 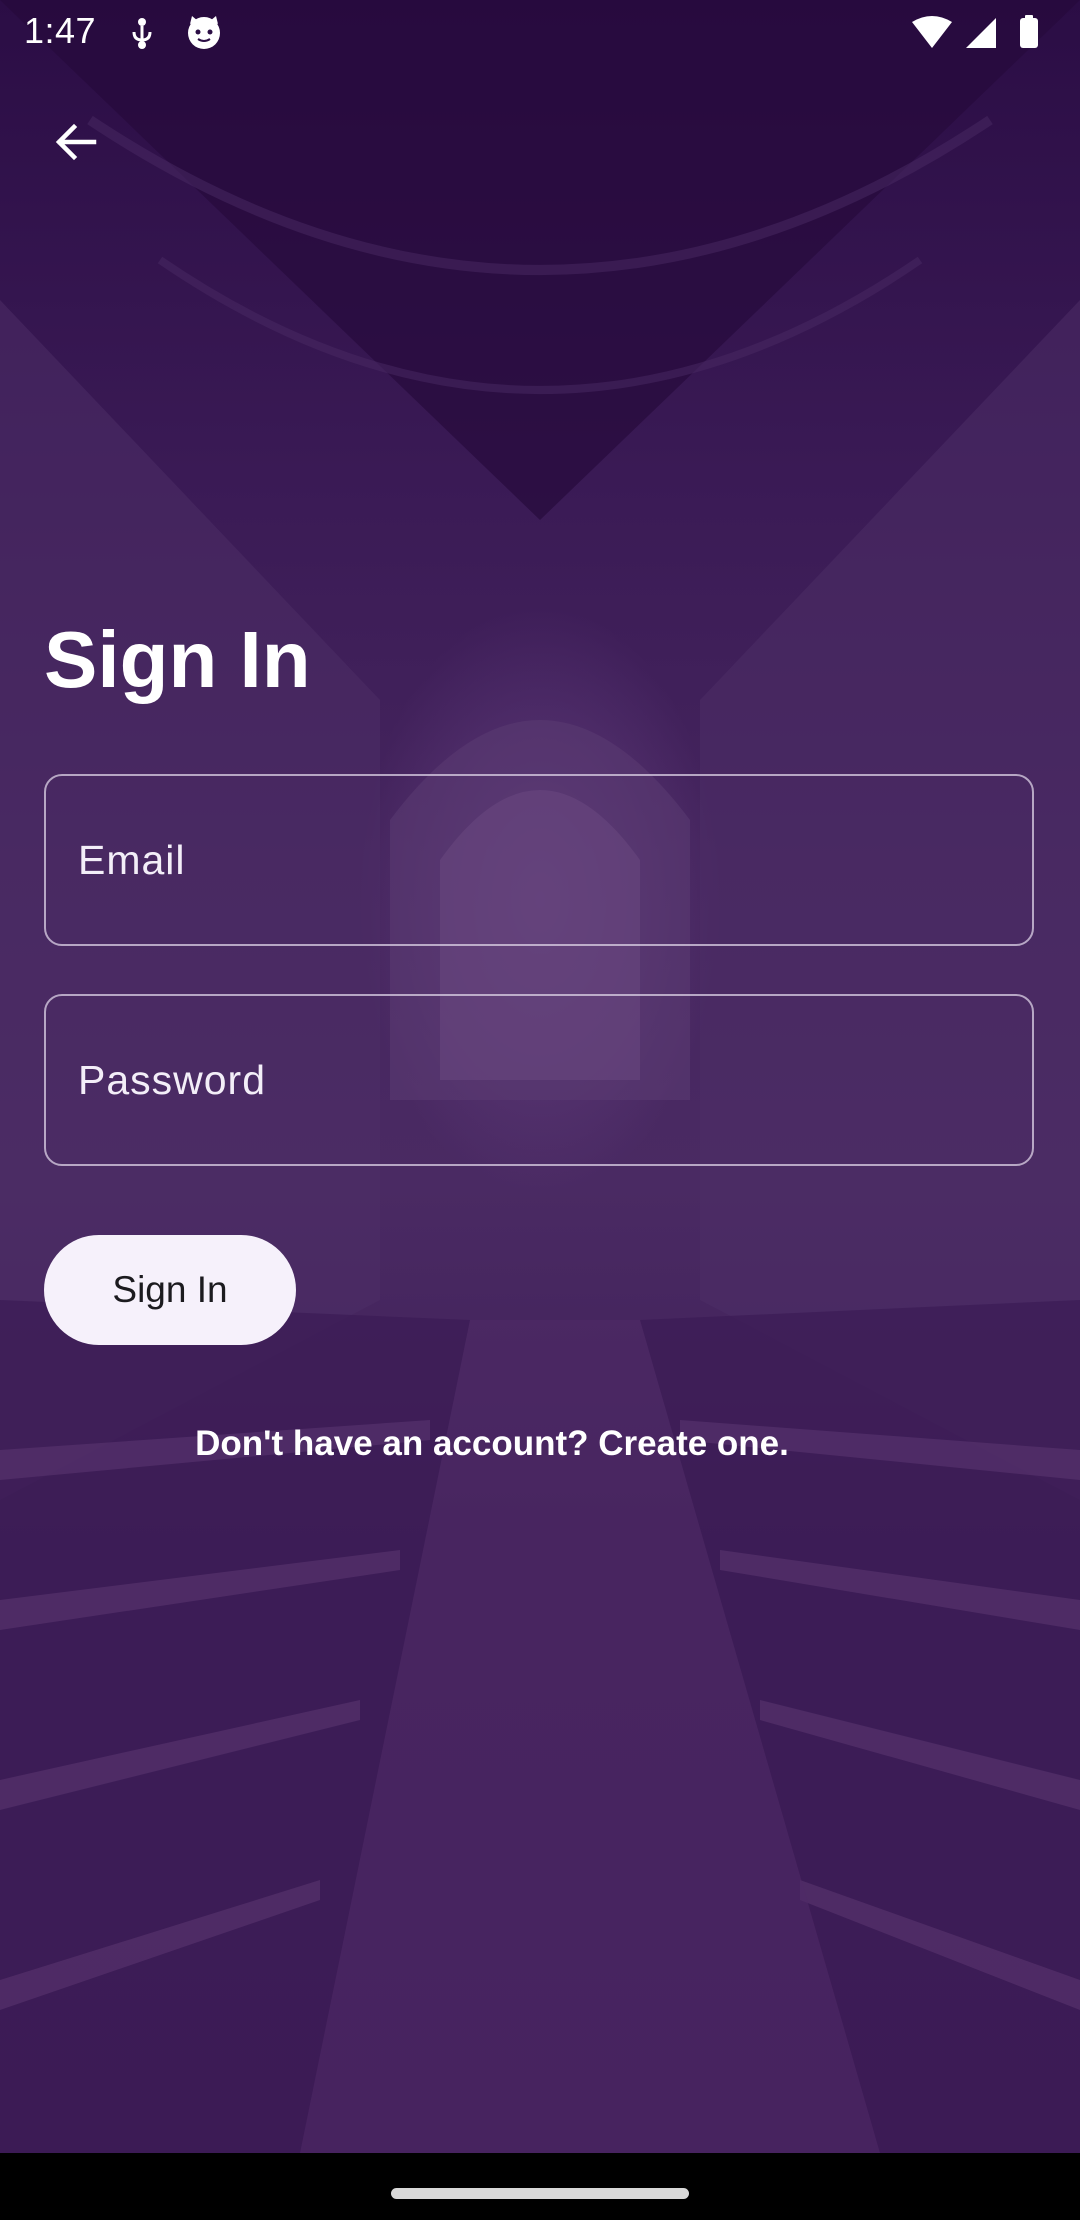 What do you see at coordinates (60, 30) in the screenshot?
I see `status-time: 1:47` at bounding box center [60, 30].